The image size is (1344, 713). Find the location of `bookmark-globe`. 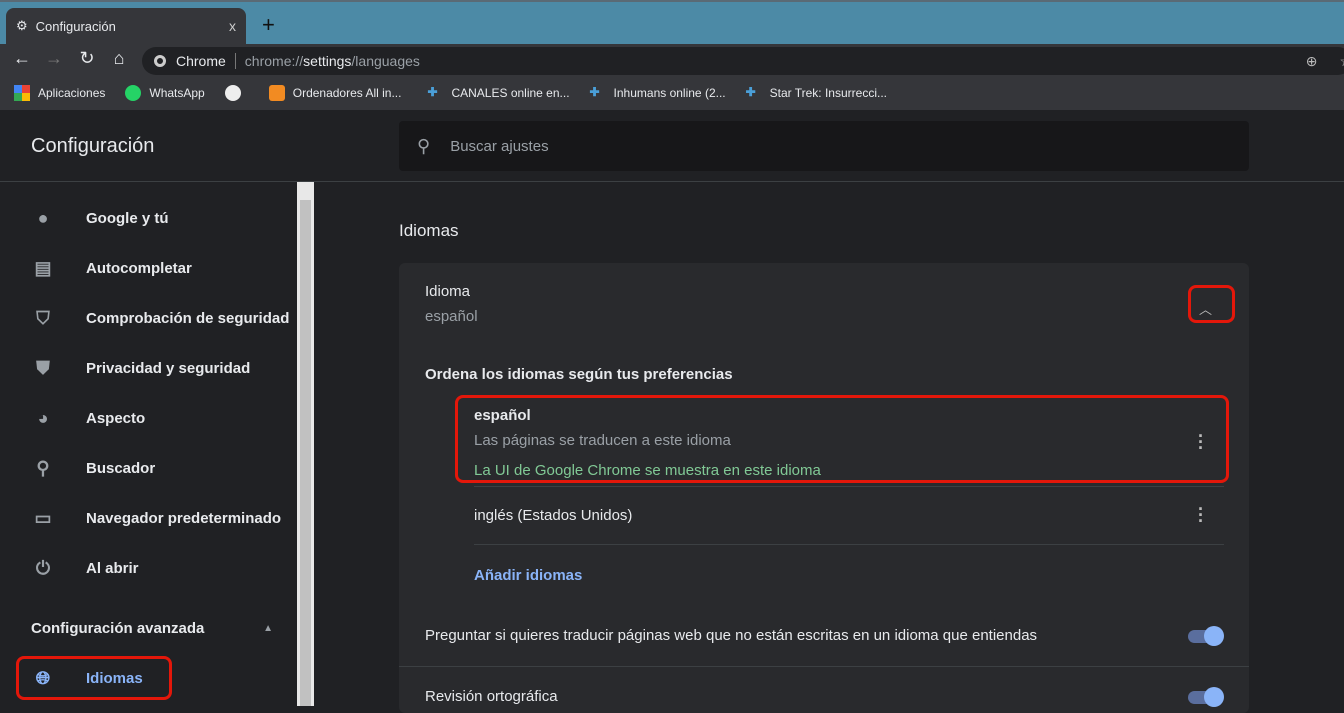

bookmark-globe is located at coordinates (236, 93).